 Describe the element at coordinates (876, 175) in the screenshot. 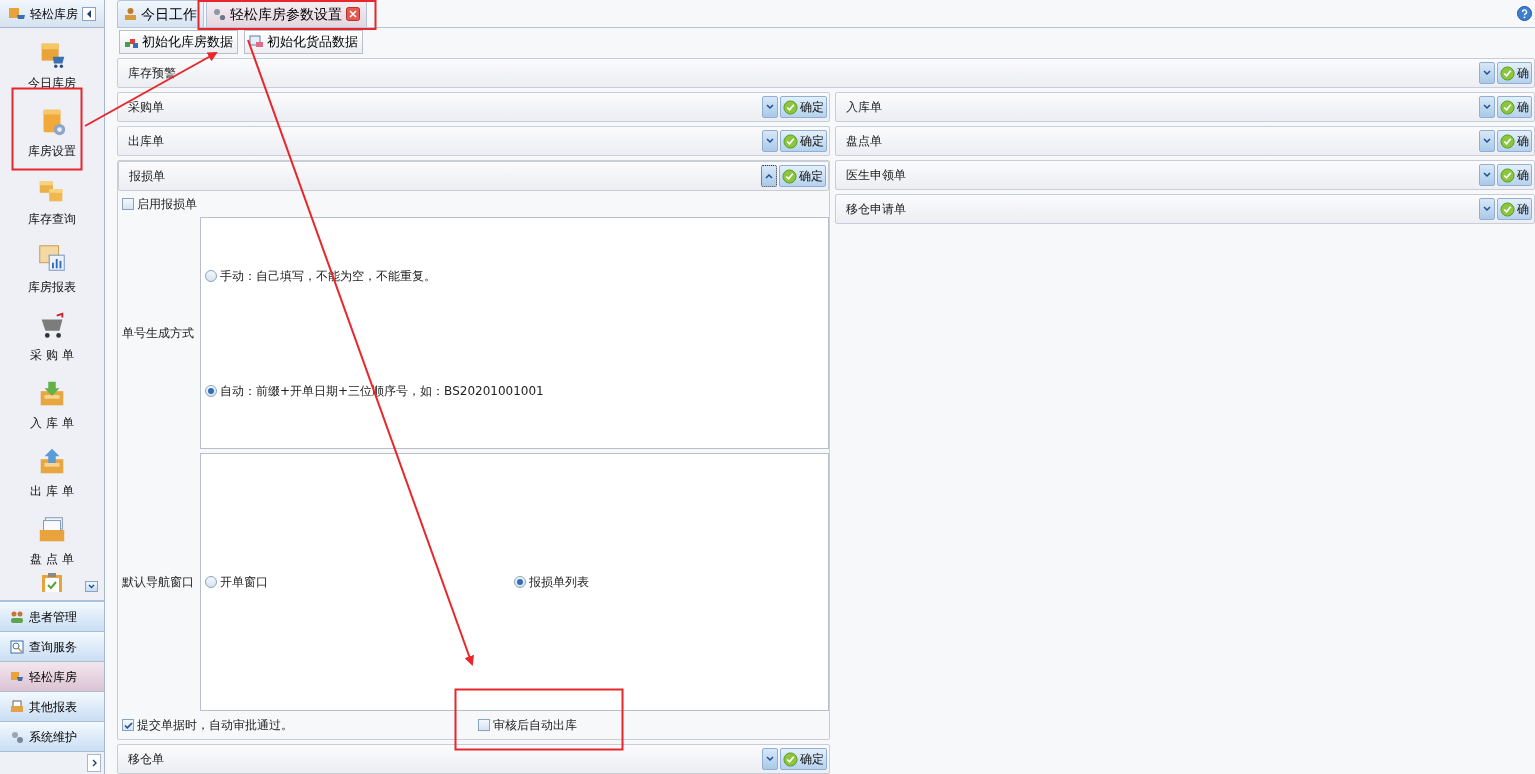

I see `panel-title: 医生申领单` at that location.